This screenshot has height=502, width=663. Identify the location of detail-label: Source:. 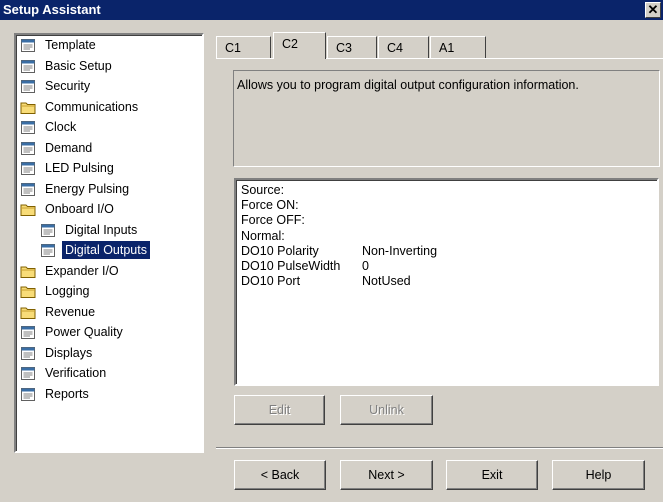
(263, 190).